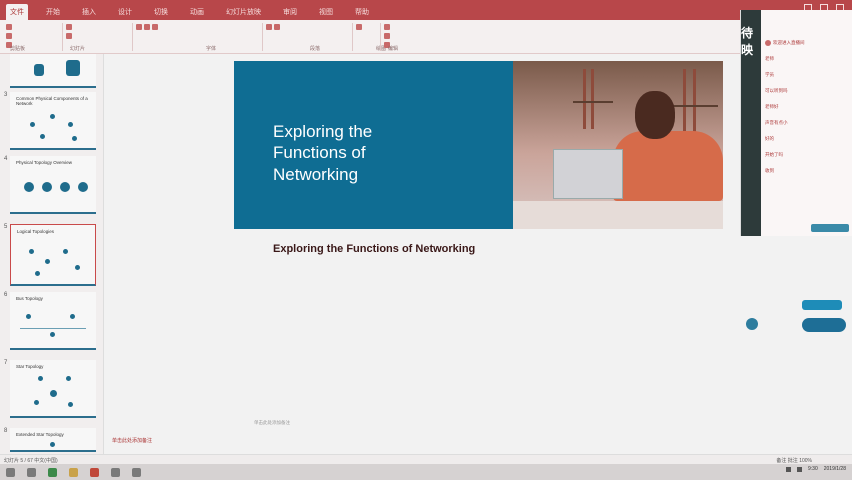 The image size is (852, 480). What do you see at coordinates (290, 13) in the screenshot?
I see `tab-review: 审阅` at bounding box center [290, 13].